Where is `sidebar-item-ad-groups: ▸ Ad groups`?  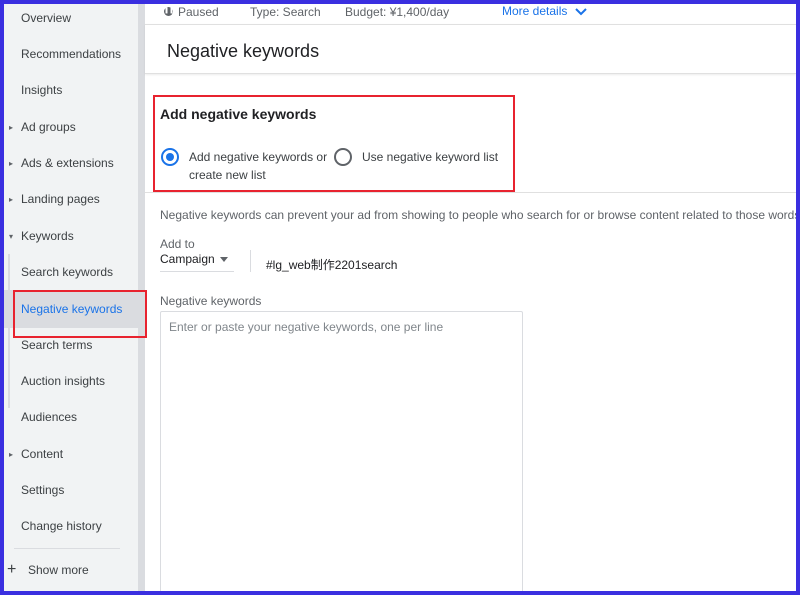 sidebar-item-ad-groups: ▸ Ad groups is located at coordinates (71, 127).